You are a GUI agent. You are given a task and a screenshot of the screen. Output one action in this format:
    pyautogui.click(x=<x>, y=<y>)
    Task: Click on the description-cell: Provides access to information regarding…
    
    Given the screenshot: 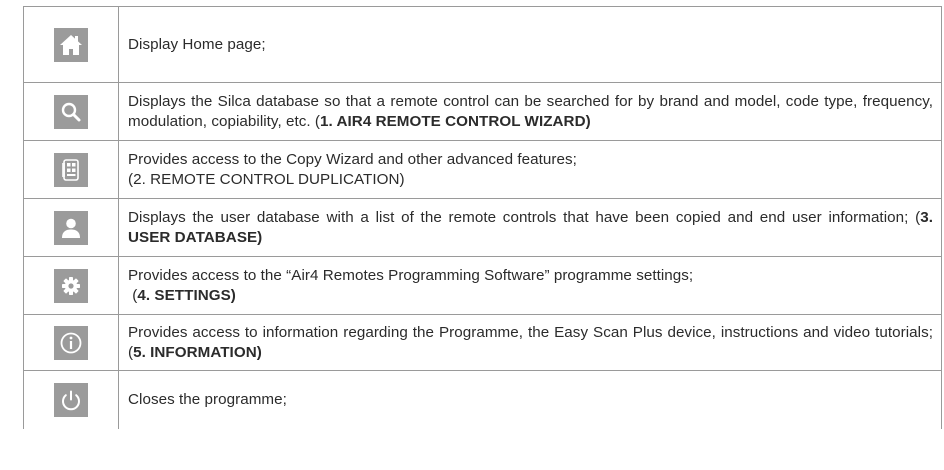 What is the action you would take?
    pyautogui.click(x=530, y=342)
    